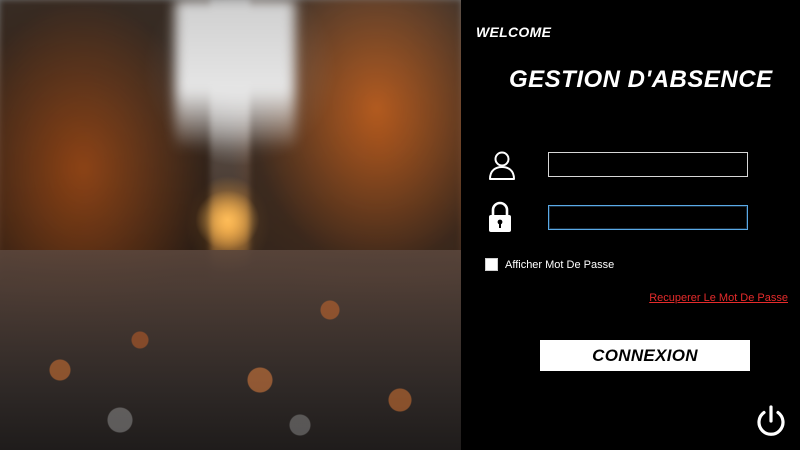 The image size is (800, 450). I want to click on app-title: GESTION D'ABSENCE, so click(641, 79).